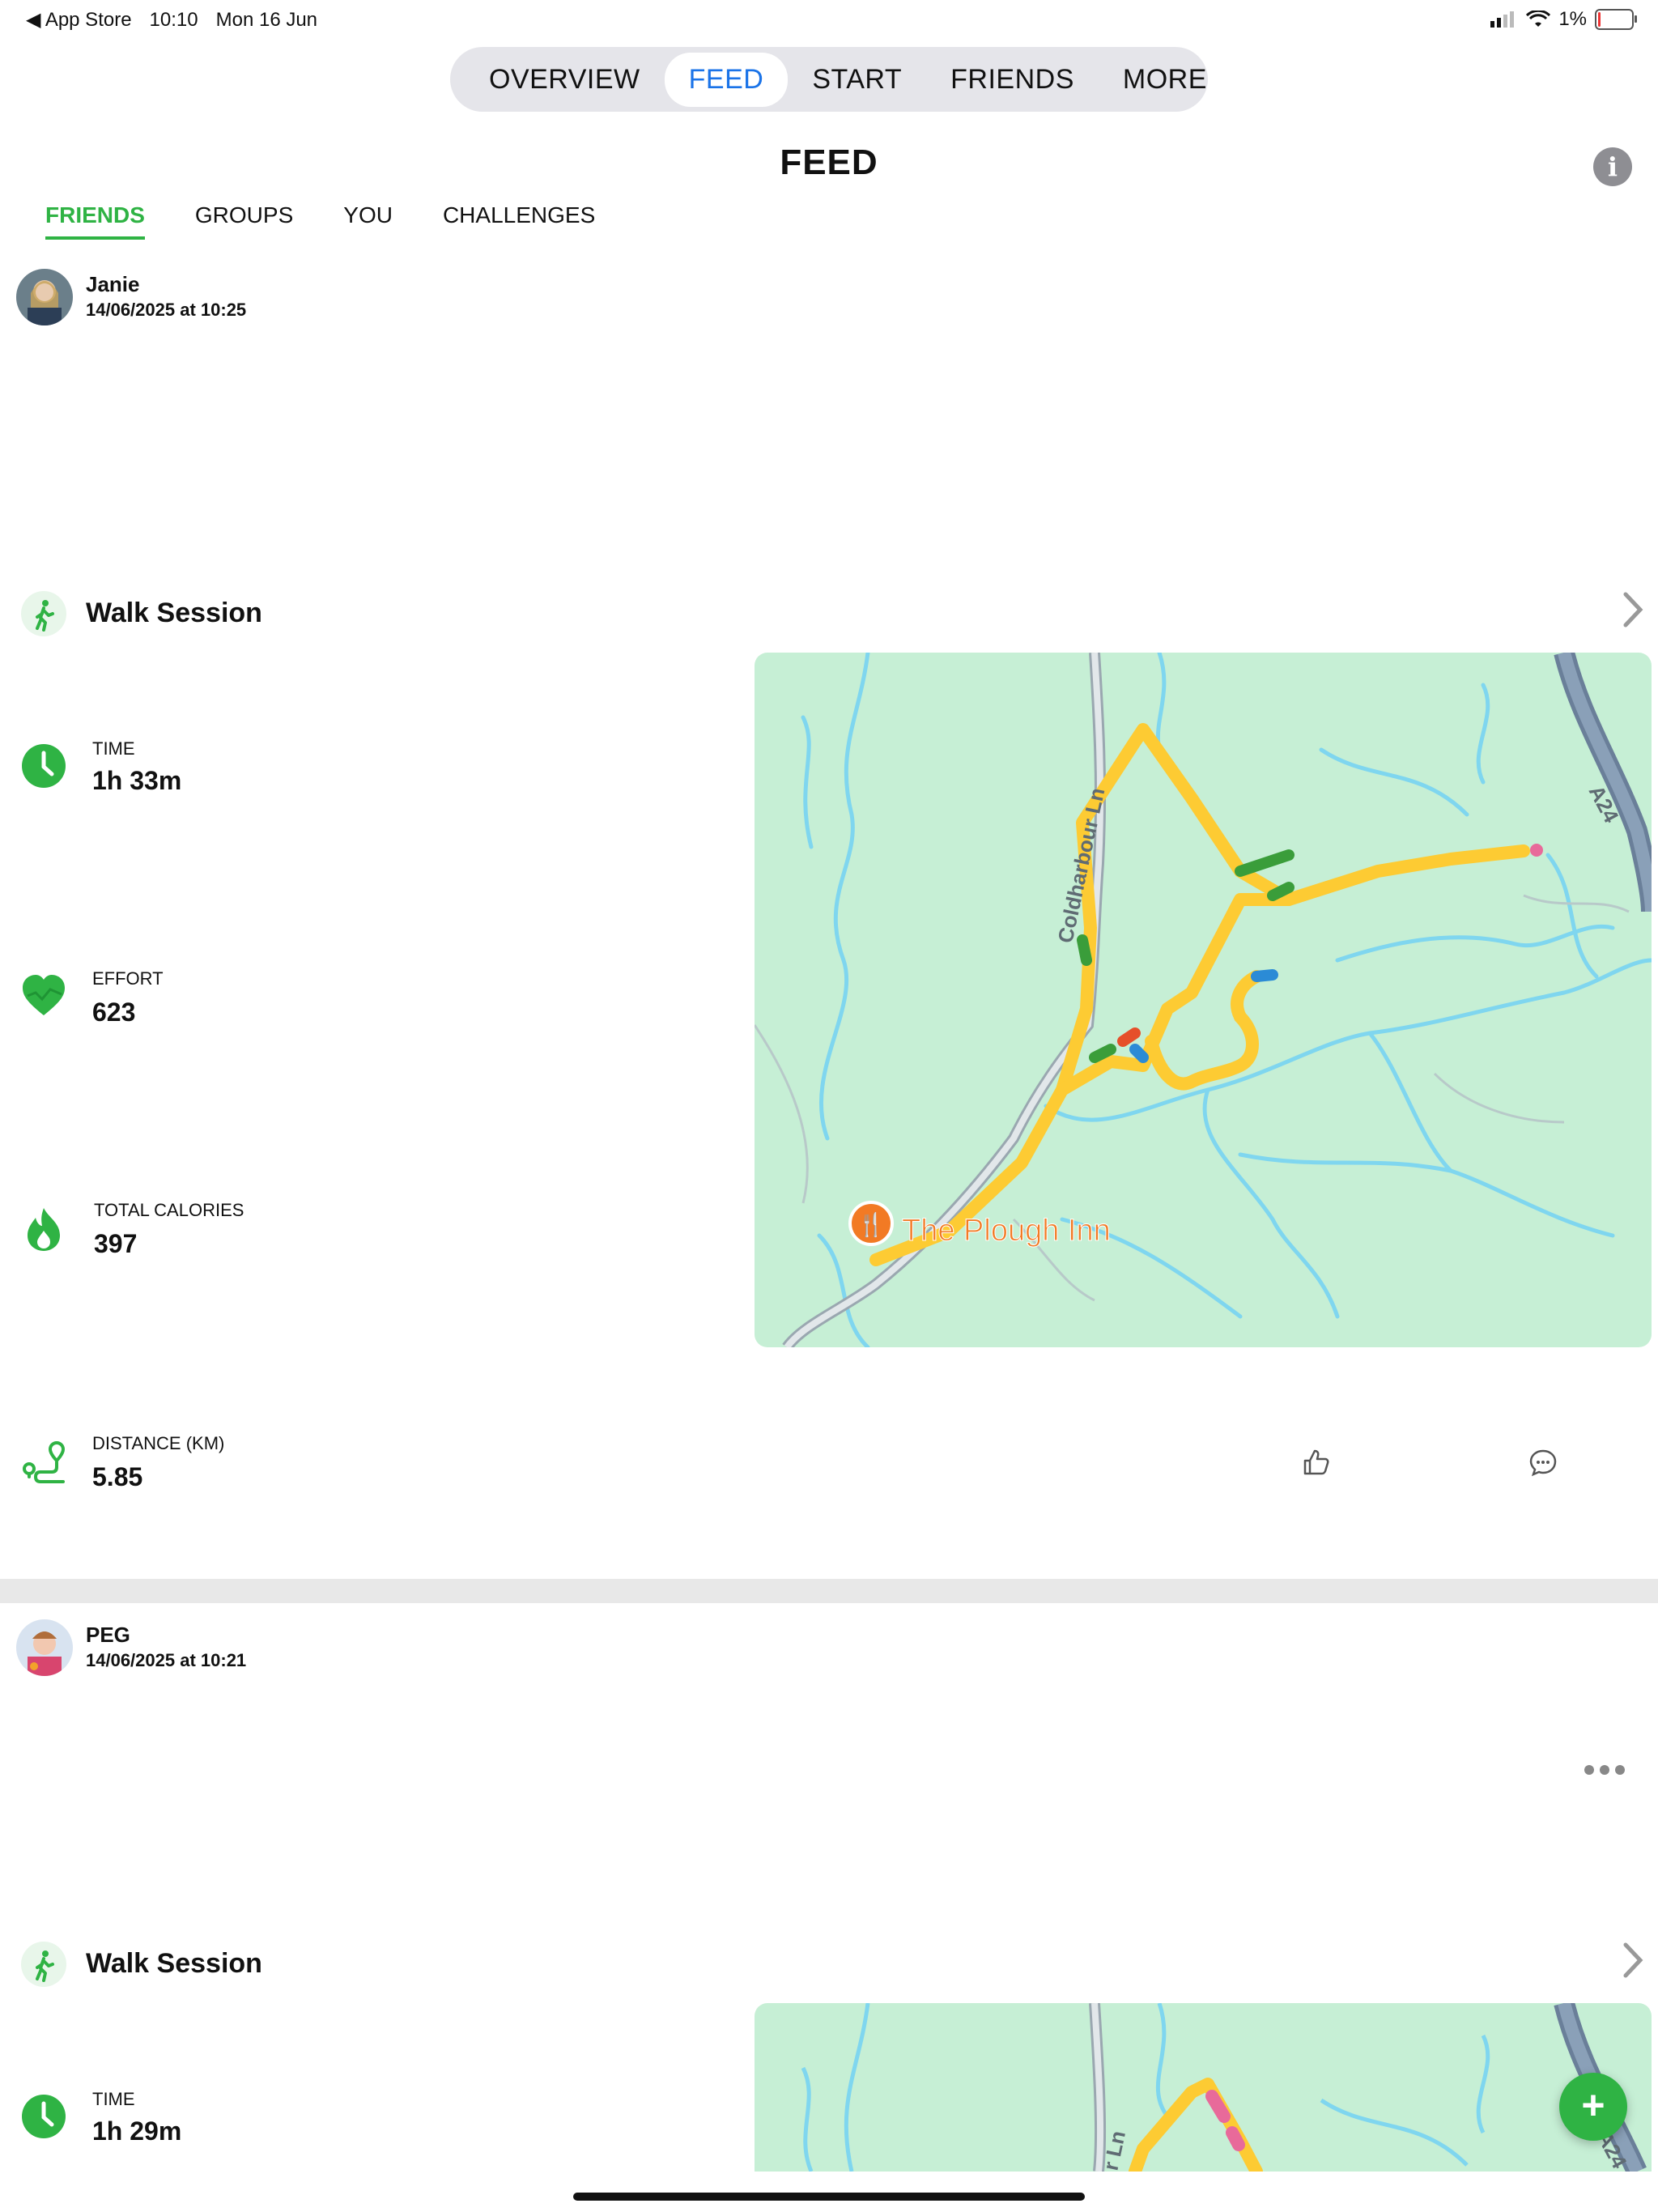  What do you see at coordinates (1006, 1231) in the screenshot?
I see `map-place-label: The Plough Inn` at bounding box center [1006, 1231].